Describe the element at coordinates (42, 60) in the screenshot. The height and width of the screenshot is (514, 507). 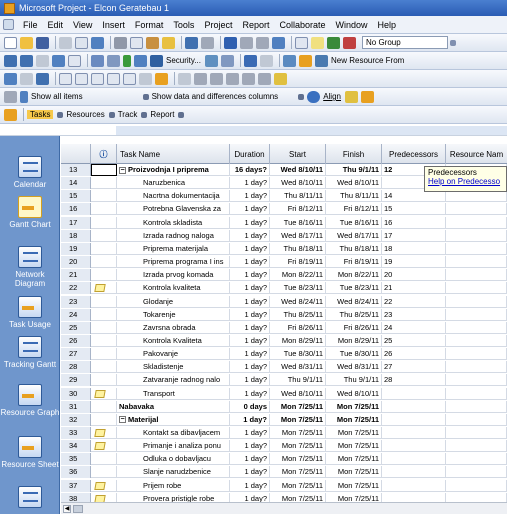
I see `table-icon` at that location.